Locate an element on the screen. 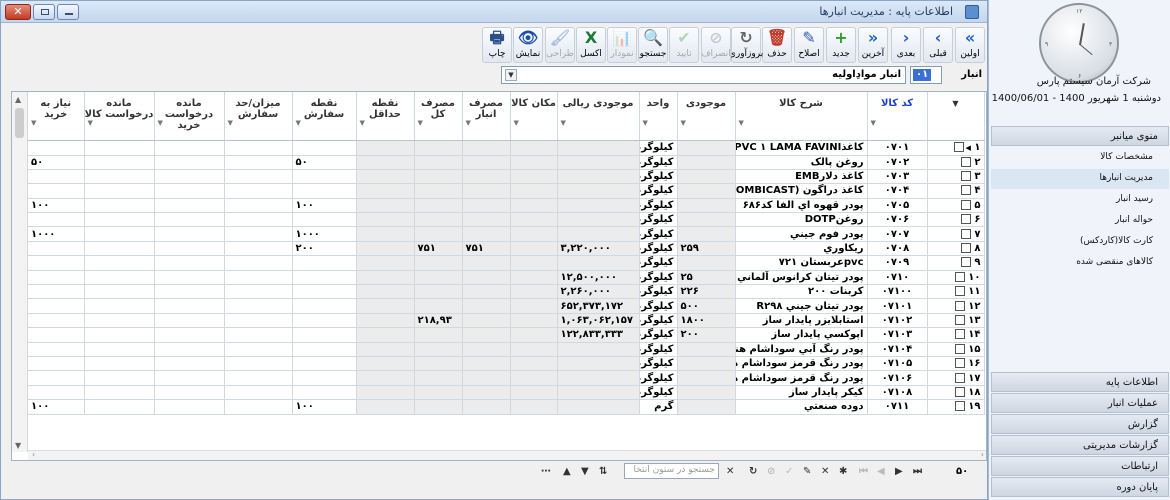 This screenshot has width=1170, height=500. cell-code: ۰۷۰۶ is located at coordinates (897, 220).